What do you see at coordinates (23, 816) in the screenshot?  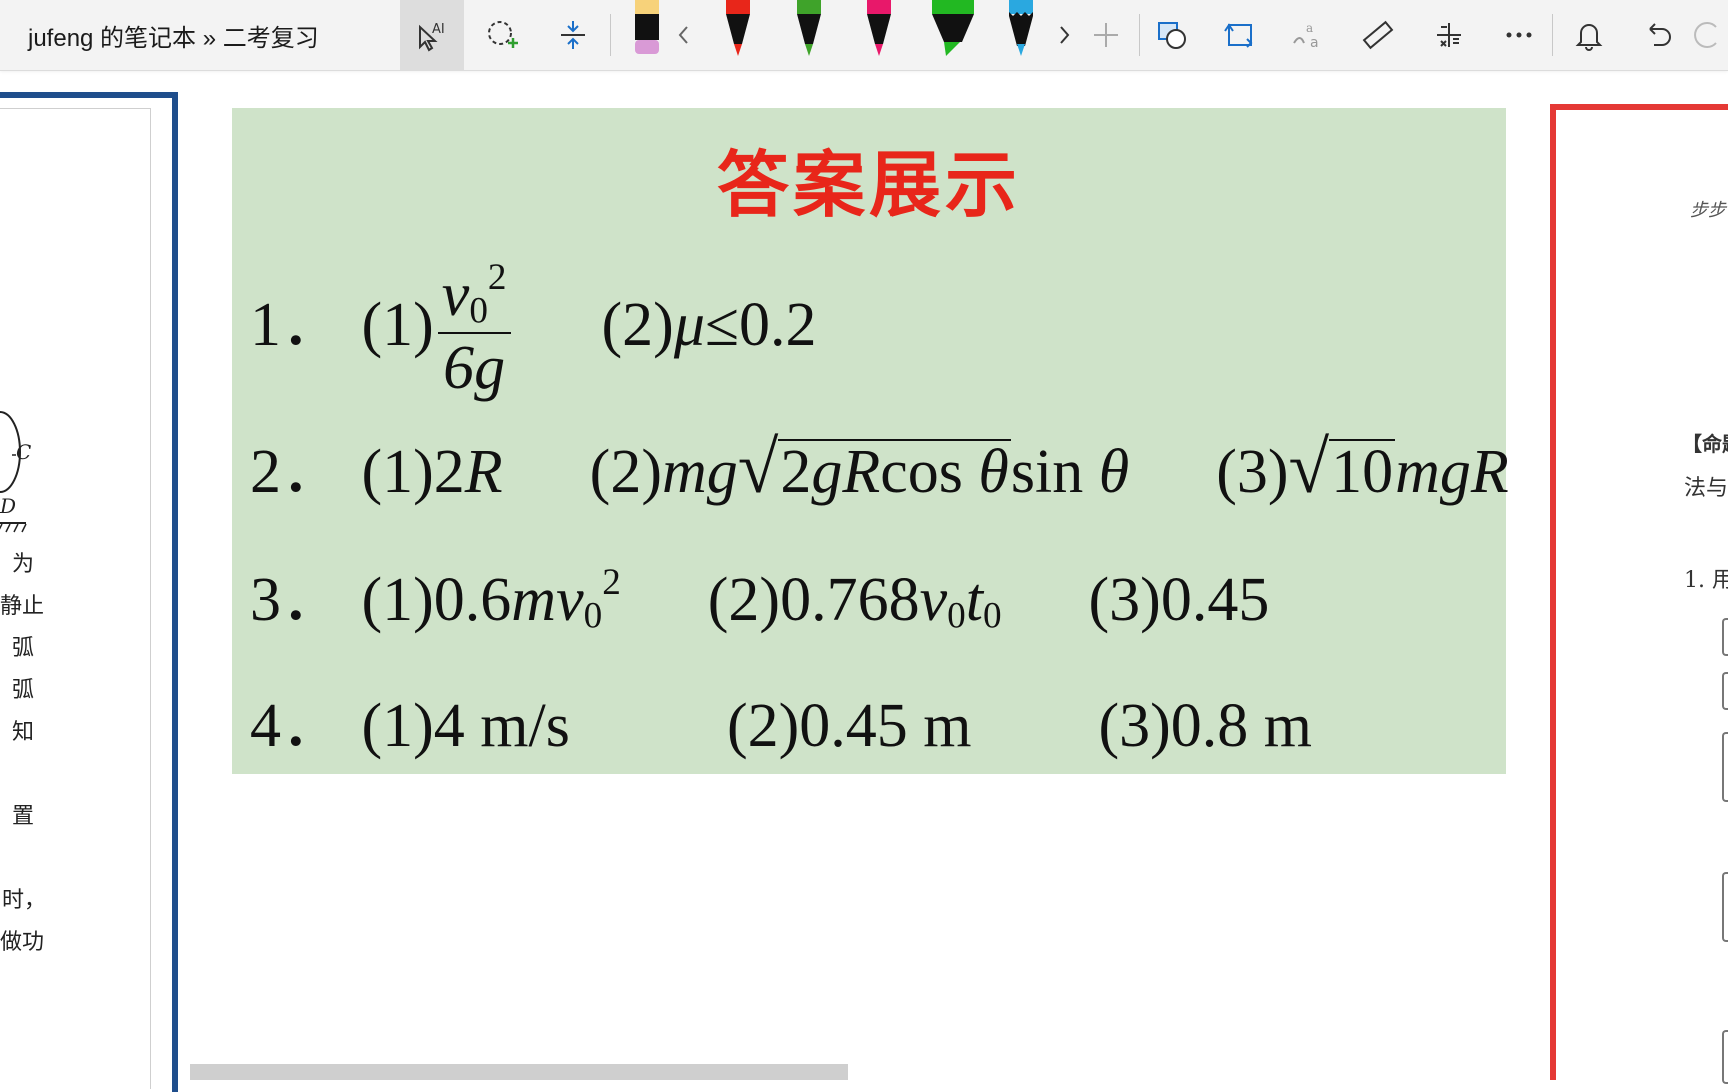 I see `left-page-text: 置` at bounding box center [23, 816].